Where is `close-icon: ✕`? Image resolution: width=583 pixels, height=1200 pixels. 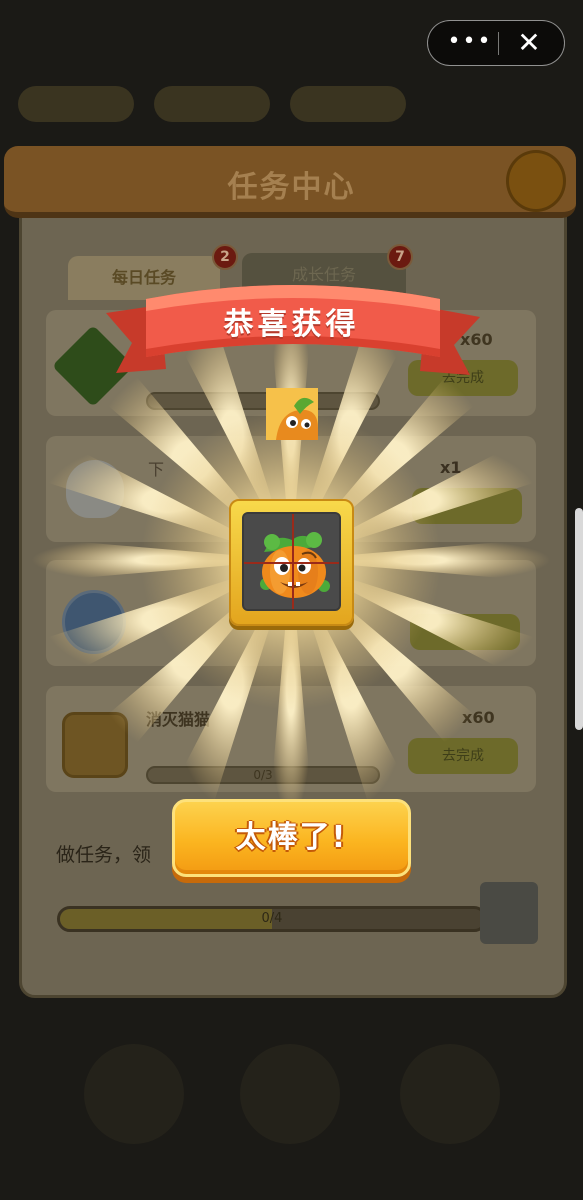 close-icon: ✕ is located at coordinates (529, 43).